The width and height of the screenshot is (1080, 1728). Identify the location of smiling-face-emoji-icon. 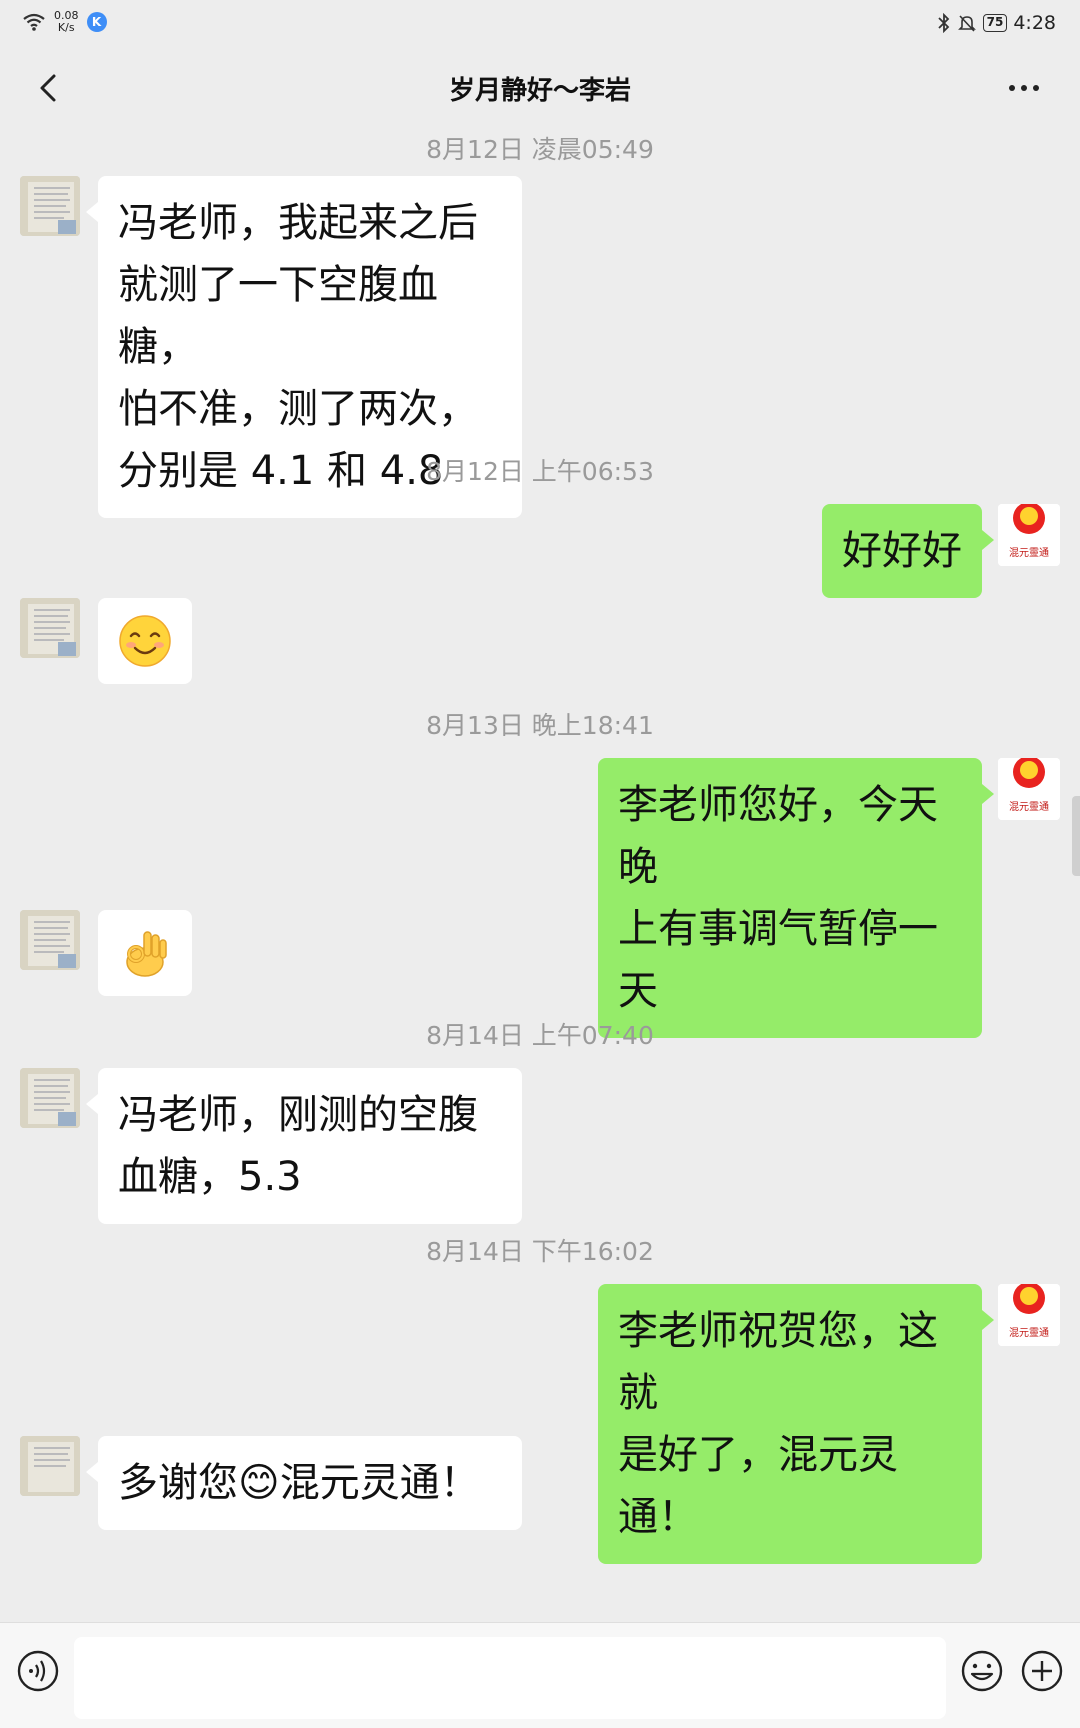
(145, 641).